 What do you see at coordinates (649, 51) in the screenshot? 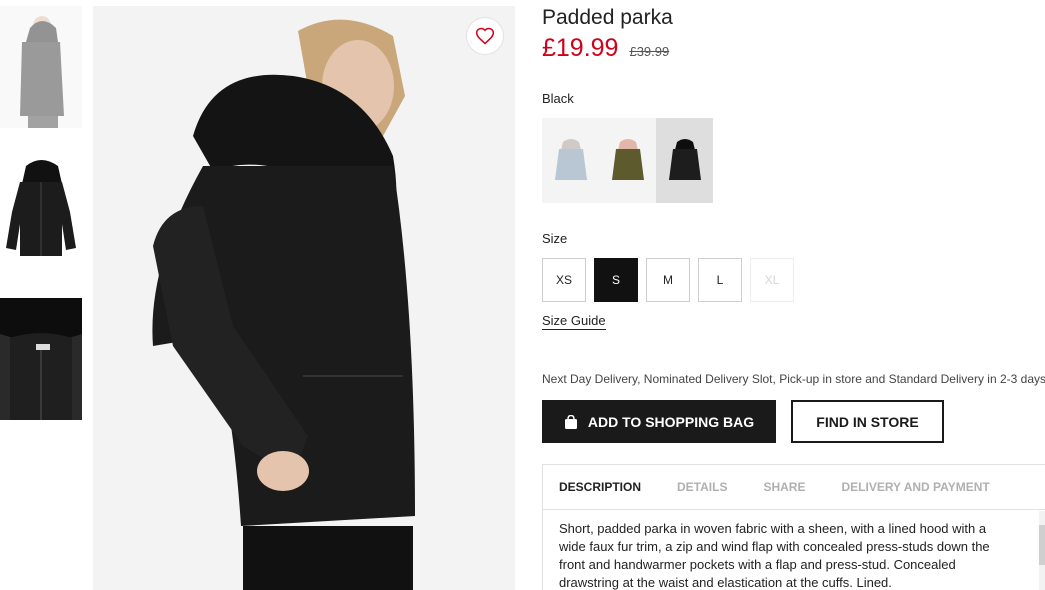
I see `original-price: £39.99` at bounding box center [649, 51].